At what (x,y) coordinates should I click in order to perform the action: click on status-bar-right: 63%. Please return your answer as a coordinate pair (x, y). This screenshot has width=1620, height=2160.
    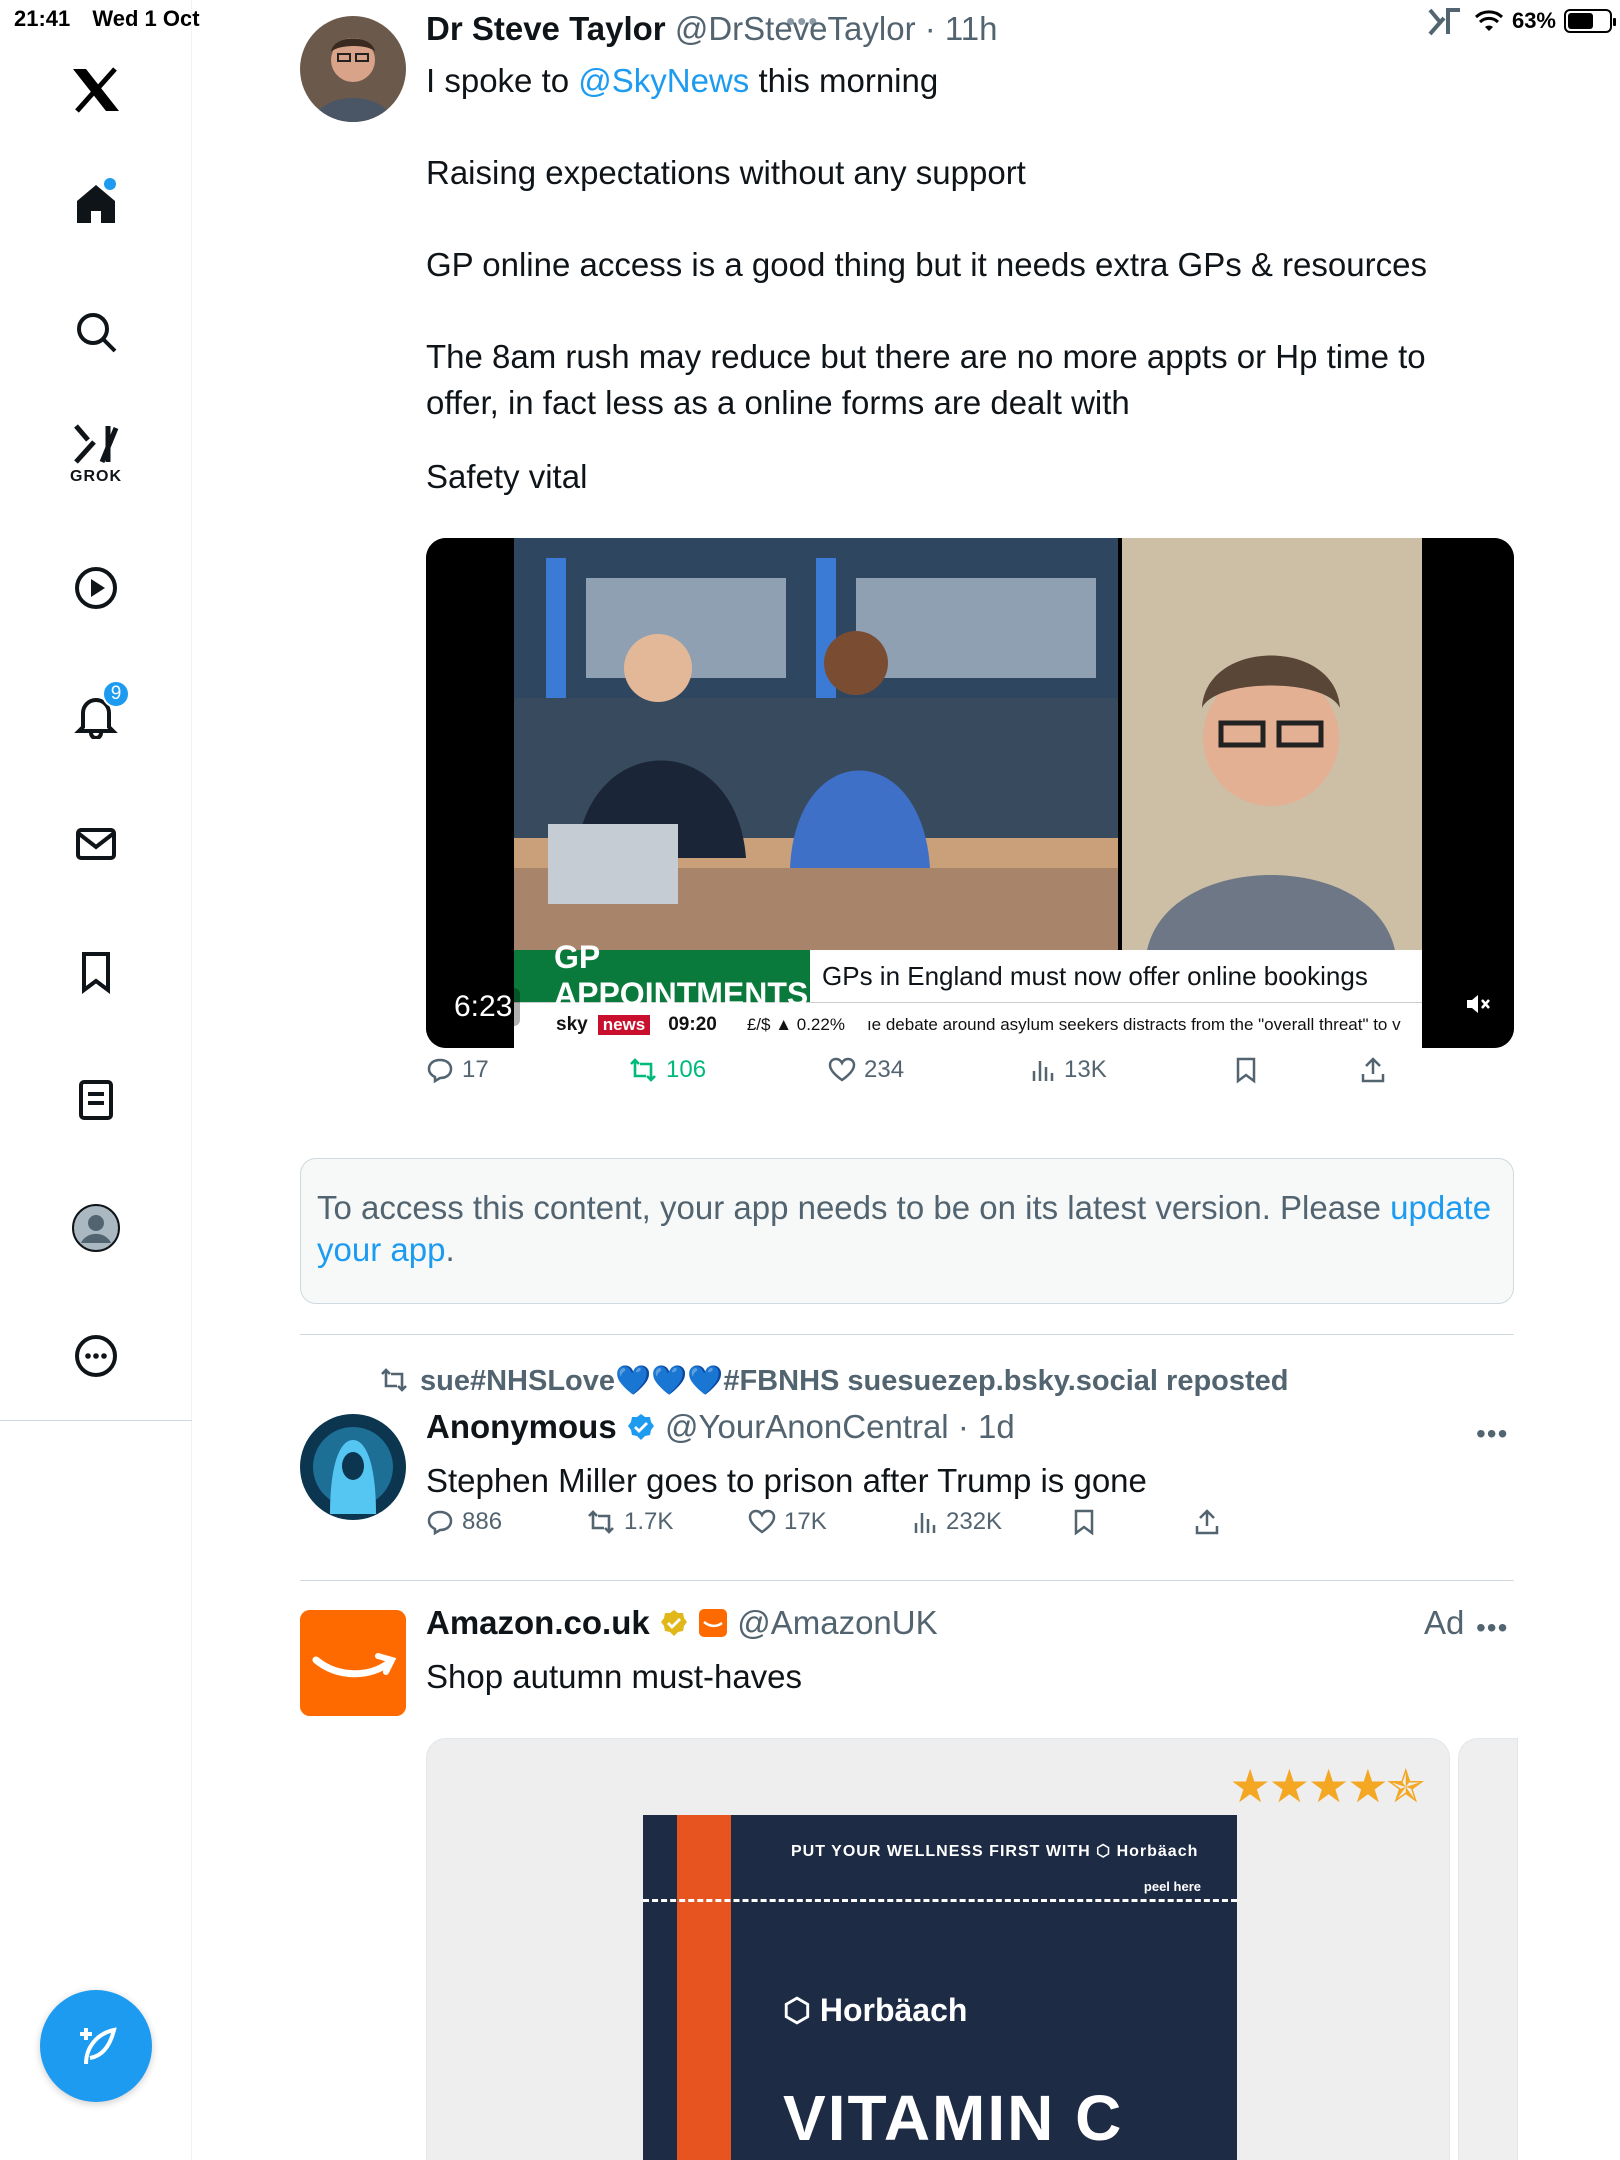
    Looking at the image, I should click on (1521, 21).